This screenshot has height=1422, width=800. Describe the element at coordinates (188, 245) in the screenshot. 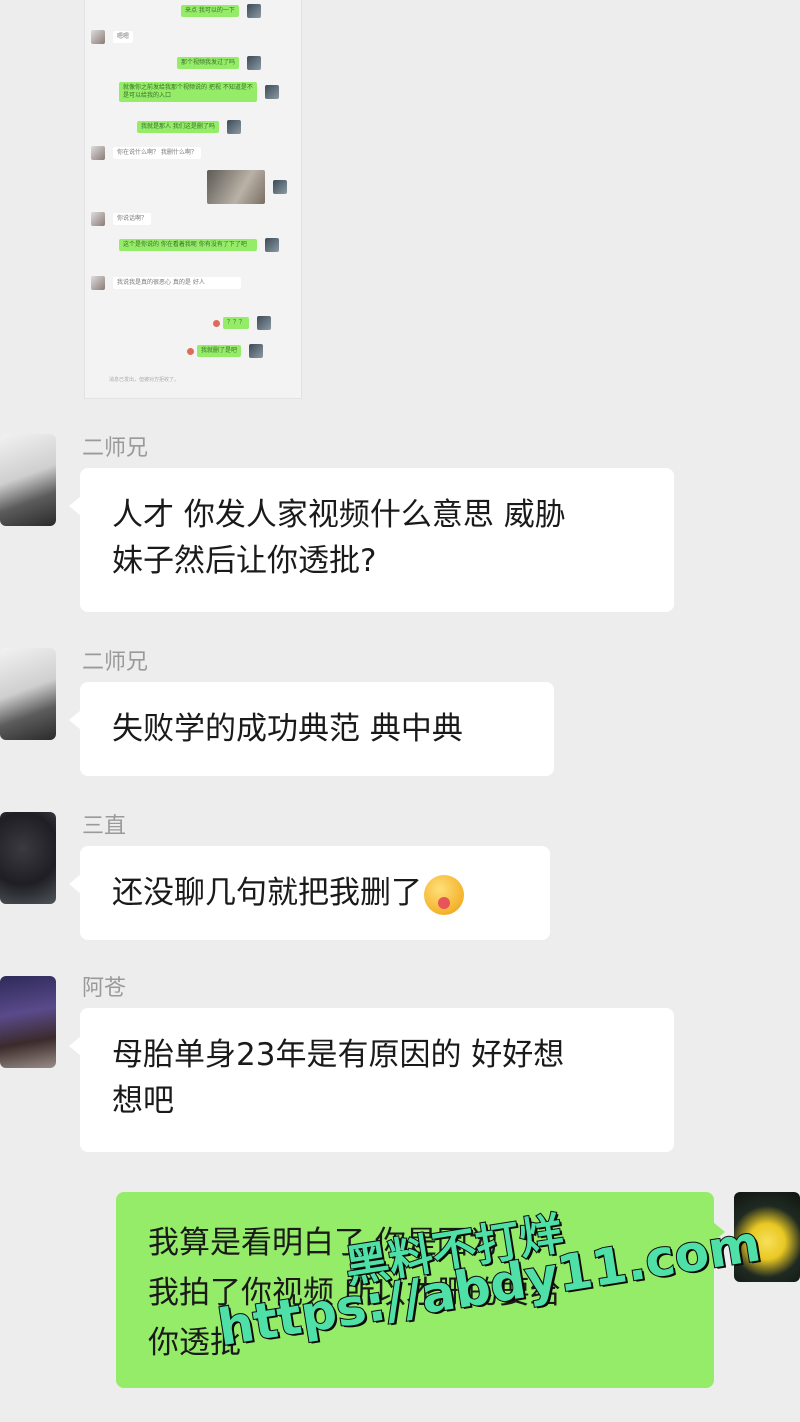

I see `embedded-bubble: 这个是你说的 你在看着我呢 你有没有了下了吧` at that location.